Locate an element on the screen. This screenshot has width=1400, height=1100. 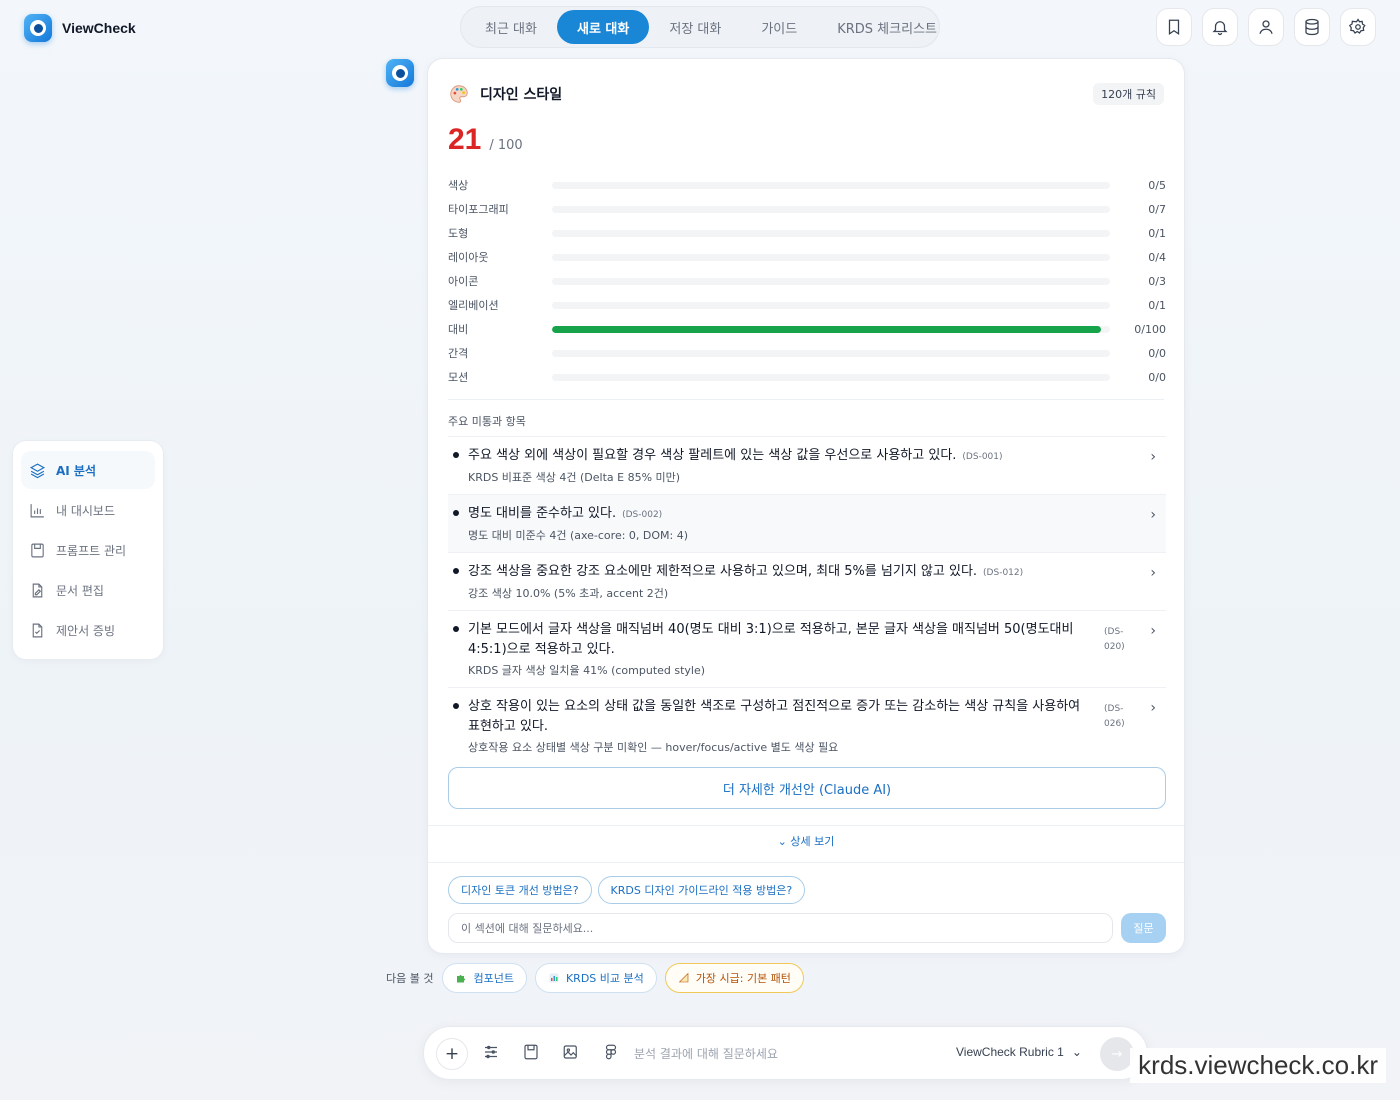
bookmark-button is located at coordinates (1174, 27).